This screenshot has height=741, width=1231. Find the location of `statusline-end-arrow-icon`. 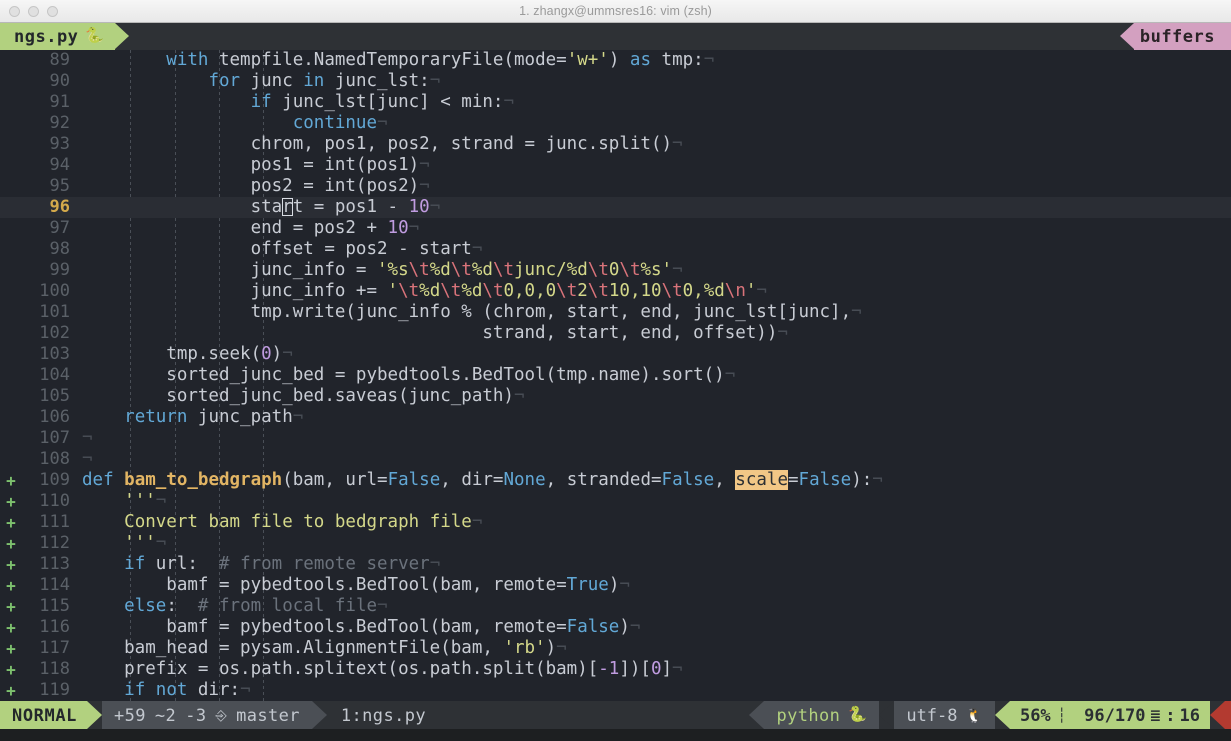

statusline-end-arrow-icon is located at coordinates (1217, 715).